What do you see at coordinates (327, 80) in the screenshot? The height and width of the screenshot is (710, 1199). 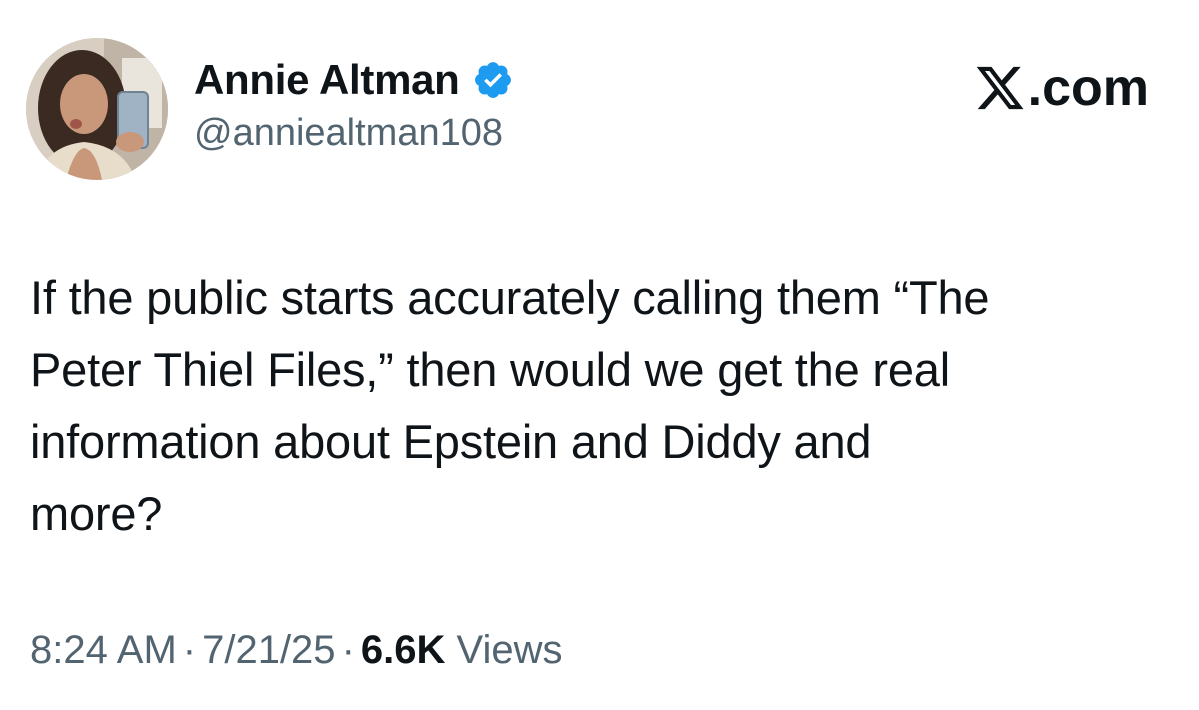 I see `author-display-name: Annie Altman` at bounding box center [327, 80].